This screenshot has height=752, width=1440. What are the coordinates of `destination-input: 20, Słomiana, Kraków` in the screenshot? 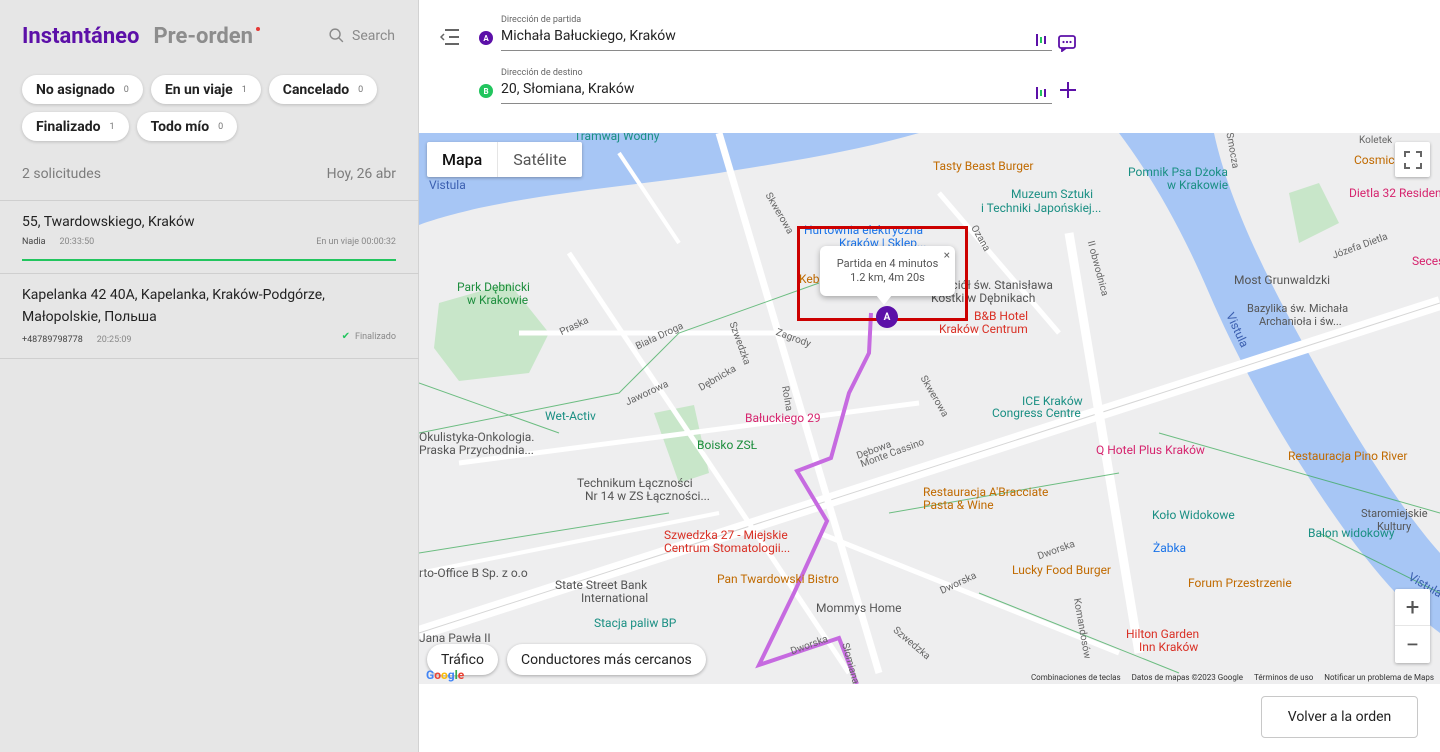 It's located at (776, 92).